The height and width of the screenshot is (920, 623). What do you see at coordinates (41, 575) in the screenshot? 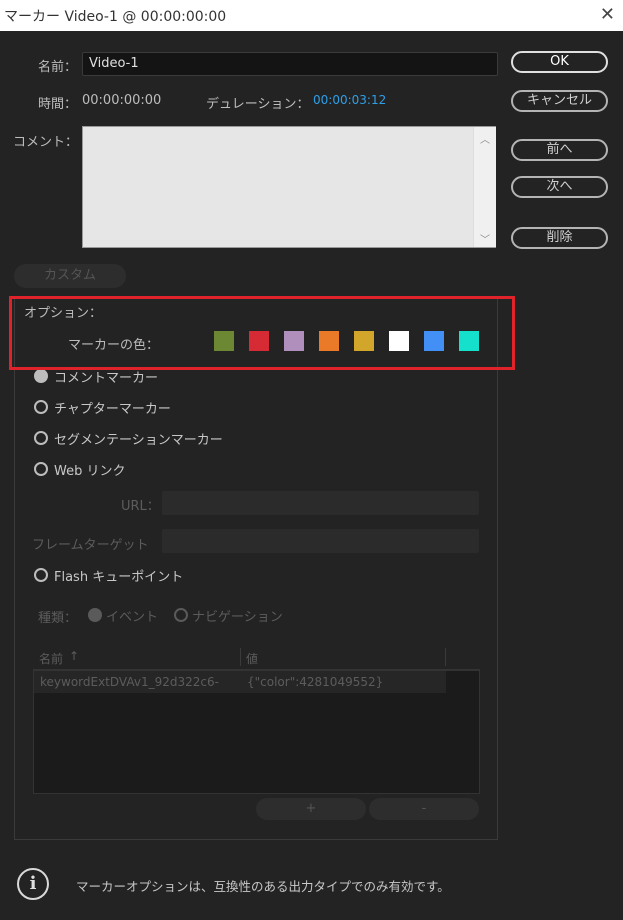
I see `radio-flash-cuepoint` at bounding box center [41, 575].